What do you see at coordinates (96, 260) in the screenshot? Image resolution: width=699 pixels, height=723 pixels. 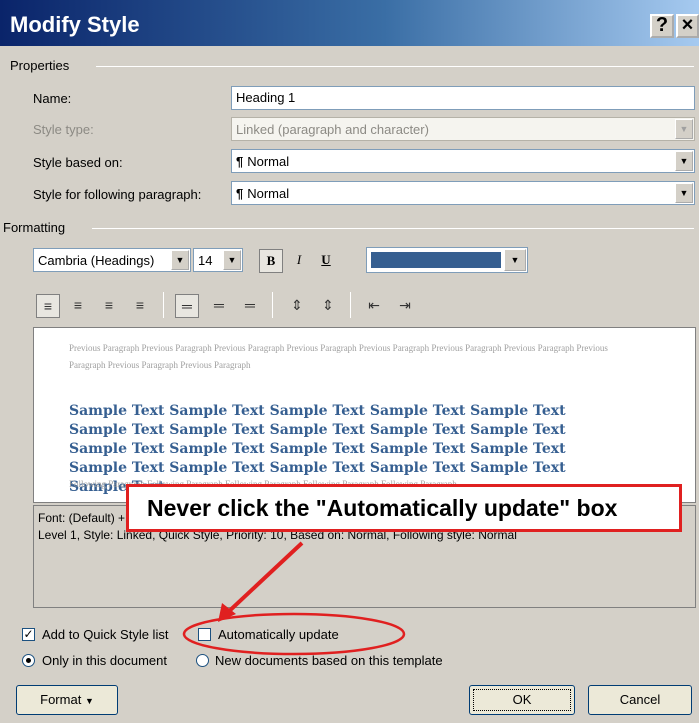 I see `font-value: Cambria (Headings)` at bounding box center [96, 260].